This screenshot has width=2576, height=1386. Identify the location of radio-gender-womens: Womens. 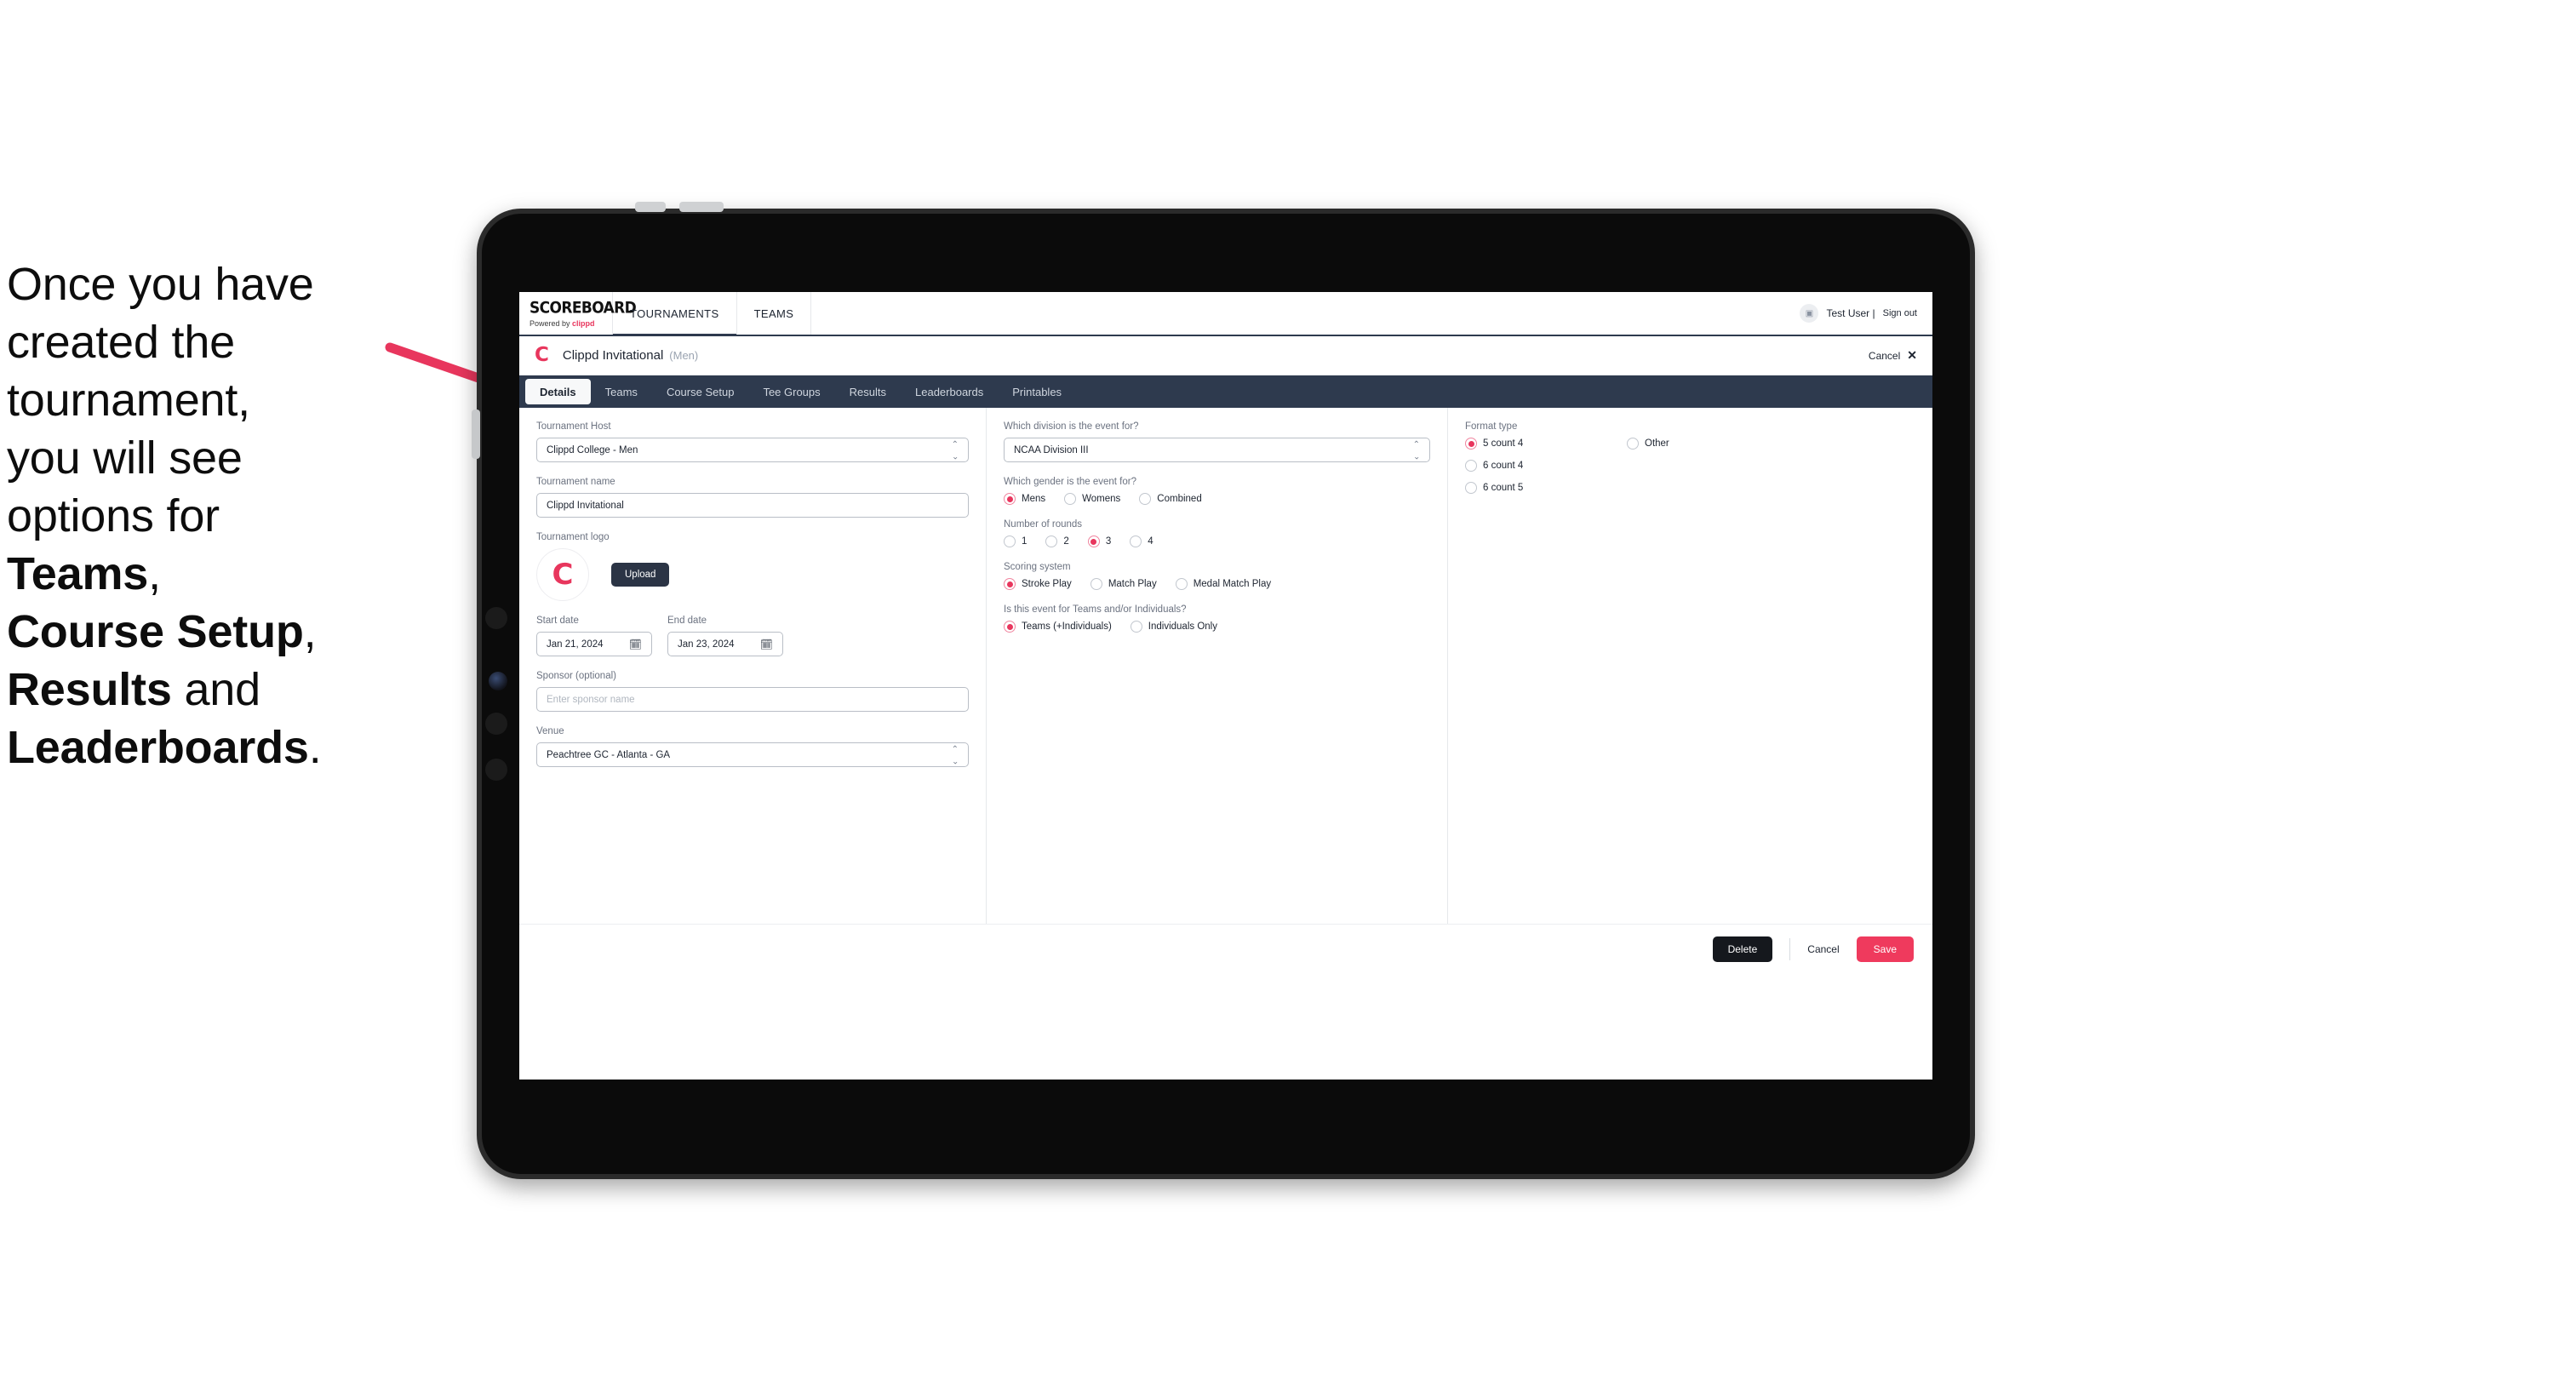
(1092, 499).